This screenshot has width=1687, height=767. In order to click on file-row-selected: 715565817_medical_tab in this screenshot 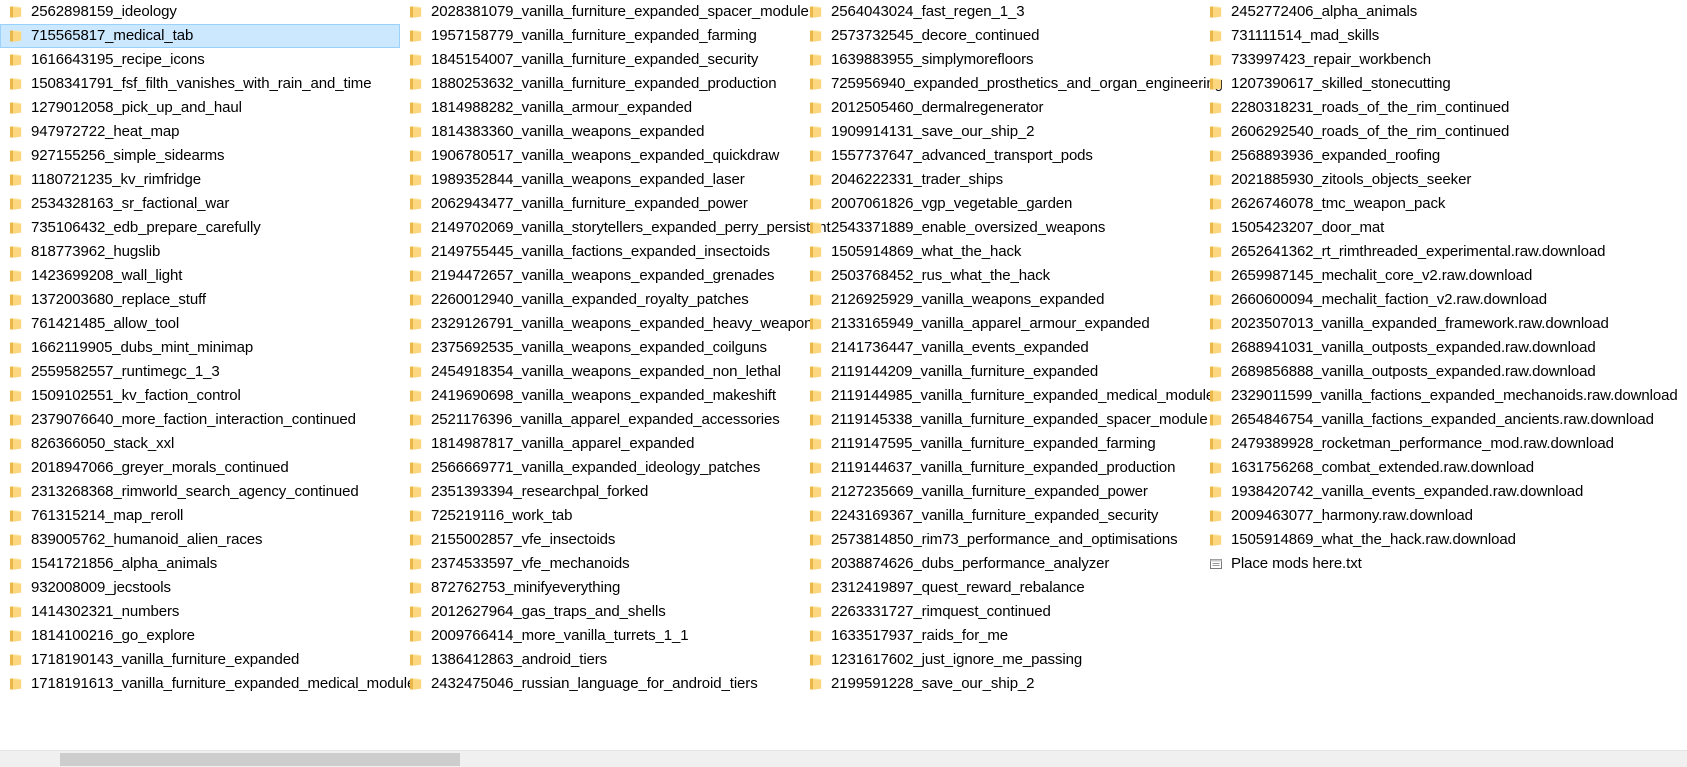, I will do `click(200, 36)`.